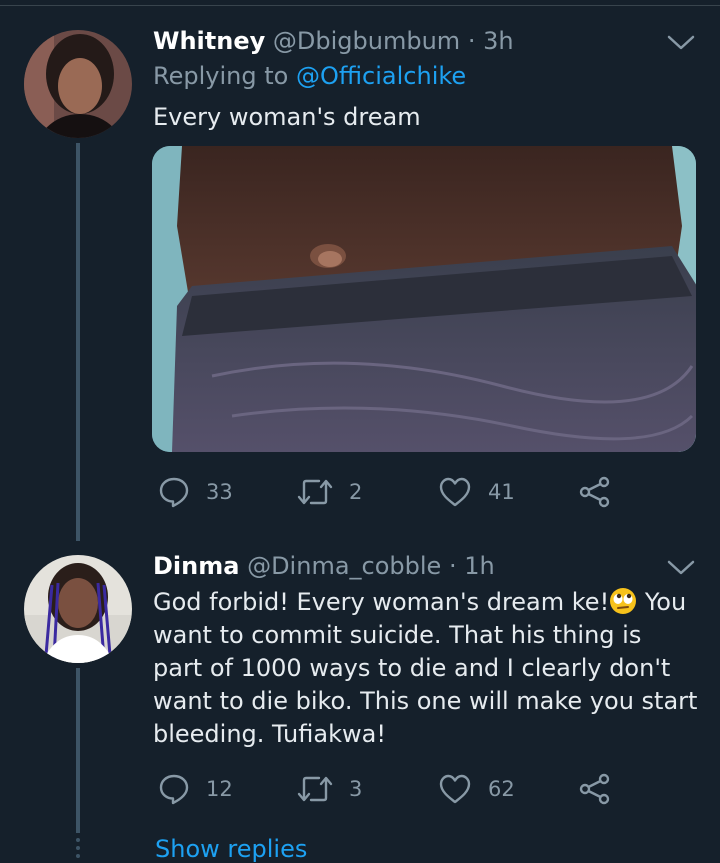 This screenshot has width=720, height=863. I want to click on more-replies-dots, so click(78, 850).